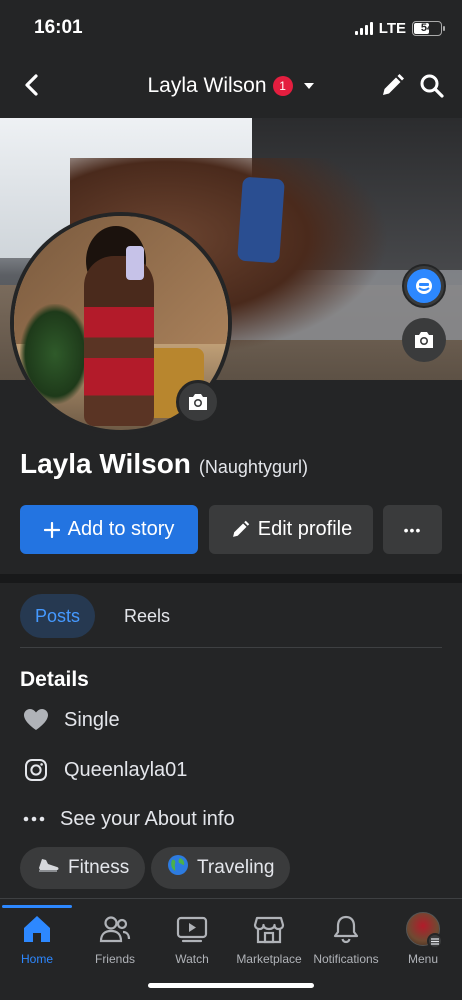 This screenshot has height=1000, width=462. I want to click on profile-name: Layla Wilson, so click(105, 463).